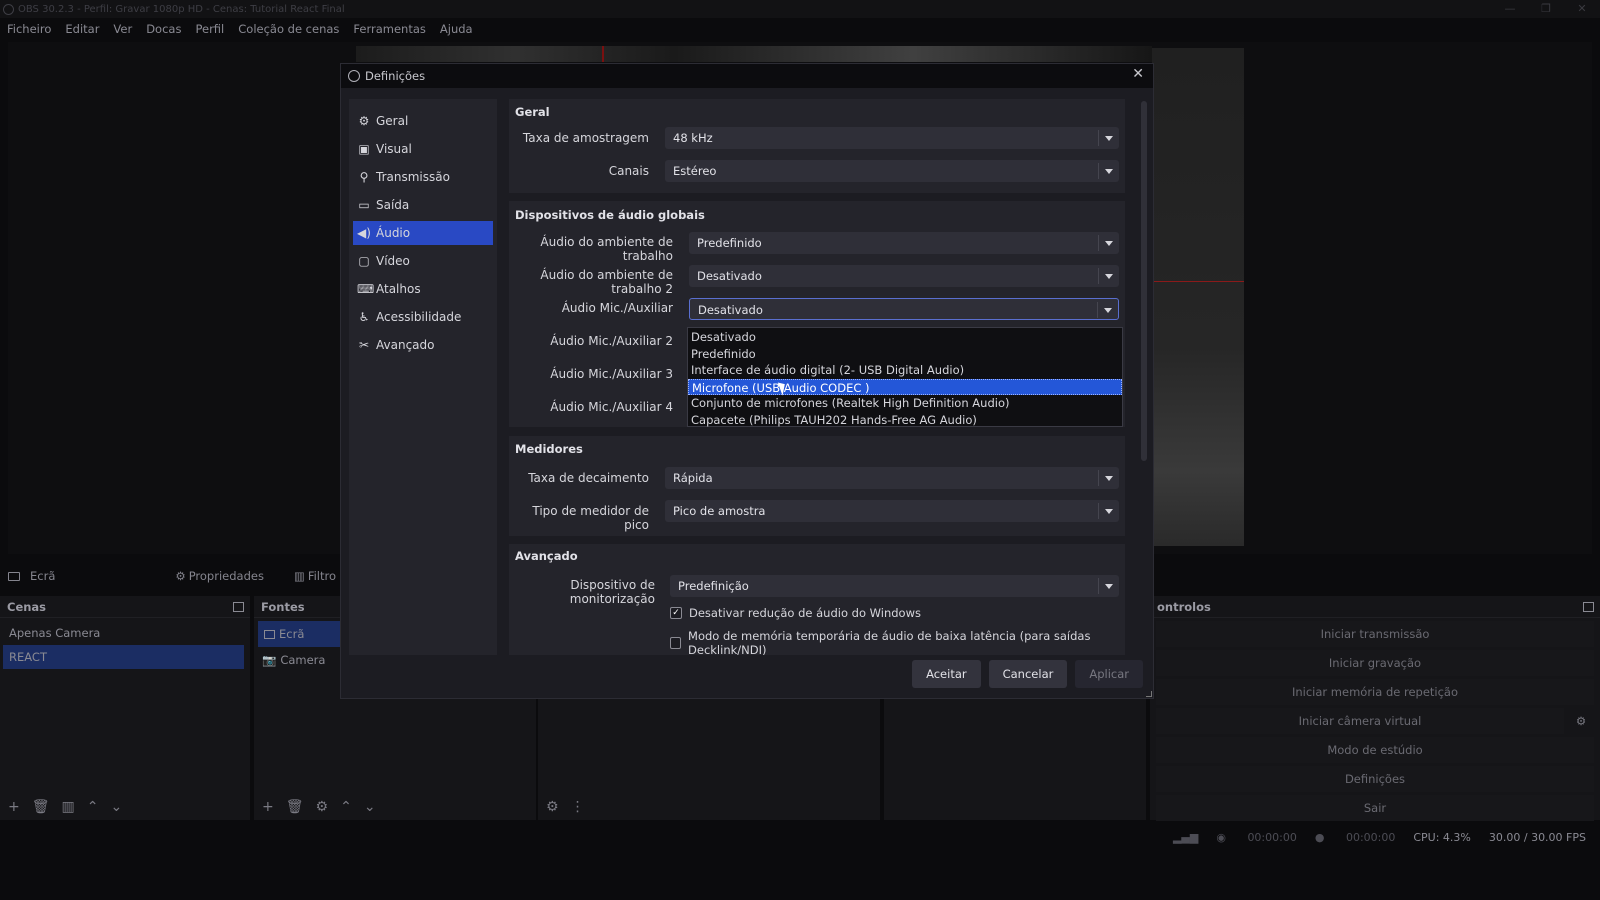 The width and height of the screenshot is (1600, 900). Describe the element at coordinates (905, 337) in the screenshot. I see `dropdown-option: Desativado` at that location.